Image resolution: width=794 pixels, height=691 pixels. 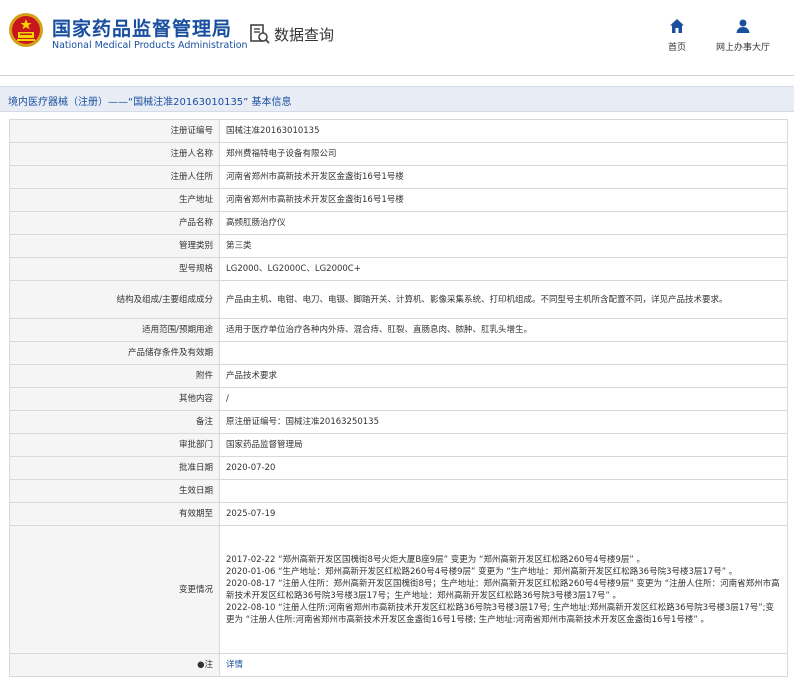 What do you see at coordinates (114, 491) in the screenshot?
I see `field-label: 生效日期` at bounding box center [114, 491].